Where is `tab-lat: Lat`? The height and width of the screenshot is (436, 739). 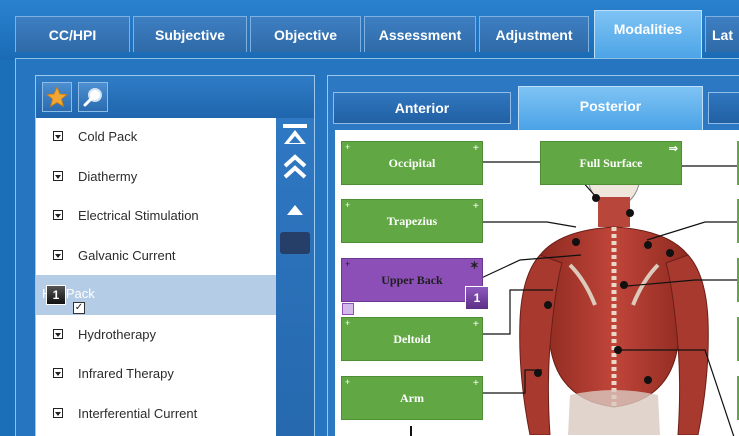 tab-lat: Lat is located at coordinates (722, 34).